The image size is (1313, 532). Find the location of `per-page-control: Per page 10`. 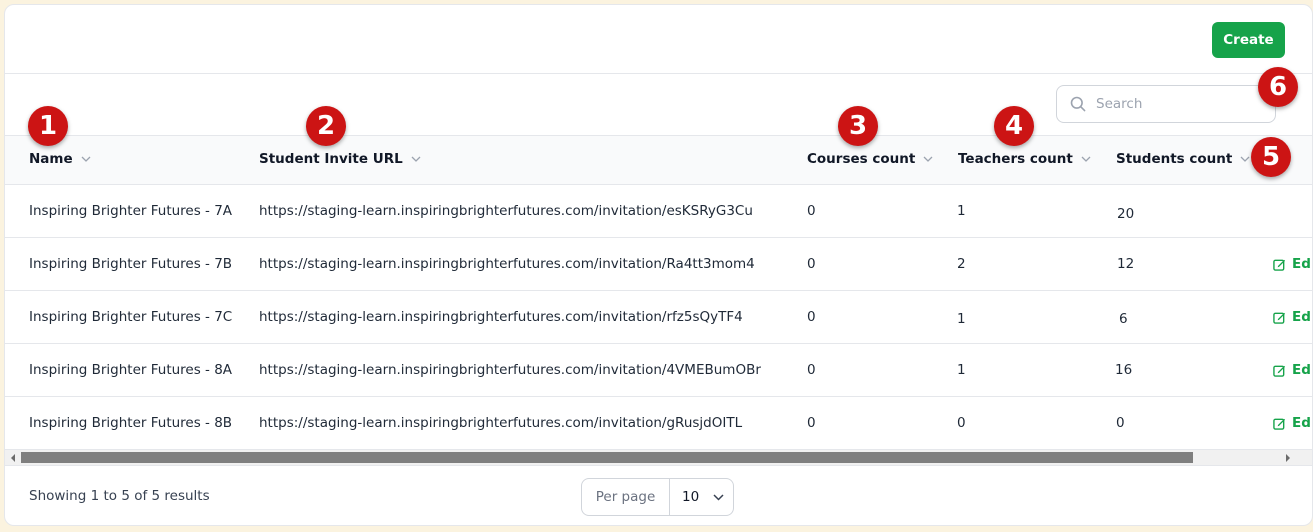

per-page-control: Per page 10 is located at coordinates (657, 497).